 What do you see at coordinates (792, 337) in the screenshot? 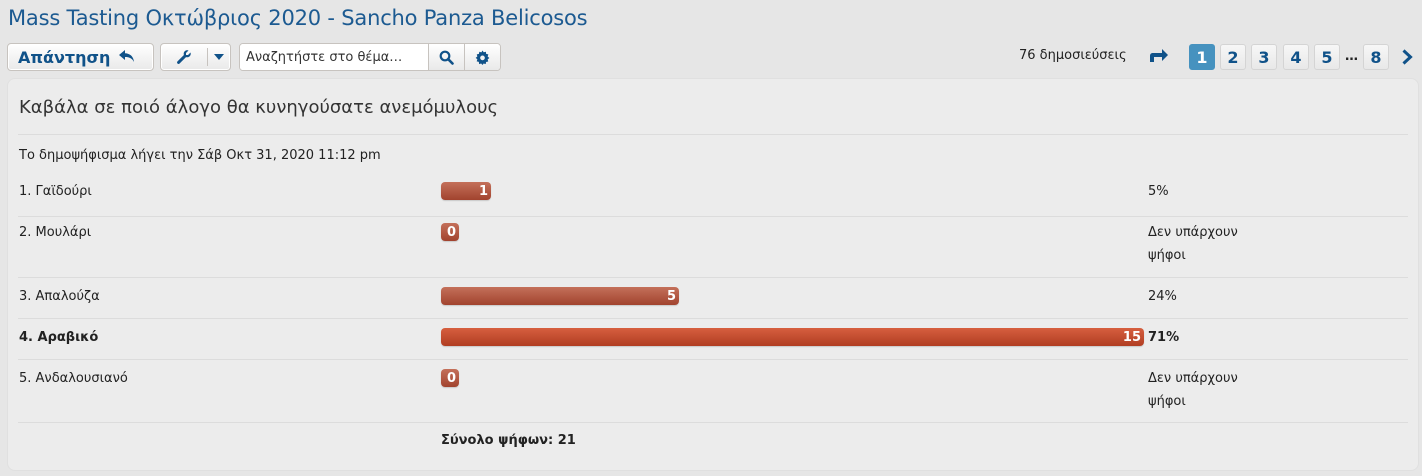
I see `poll-bar: 15` at bounding box center [792, 337].